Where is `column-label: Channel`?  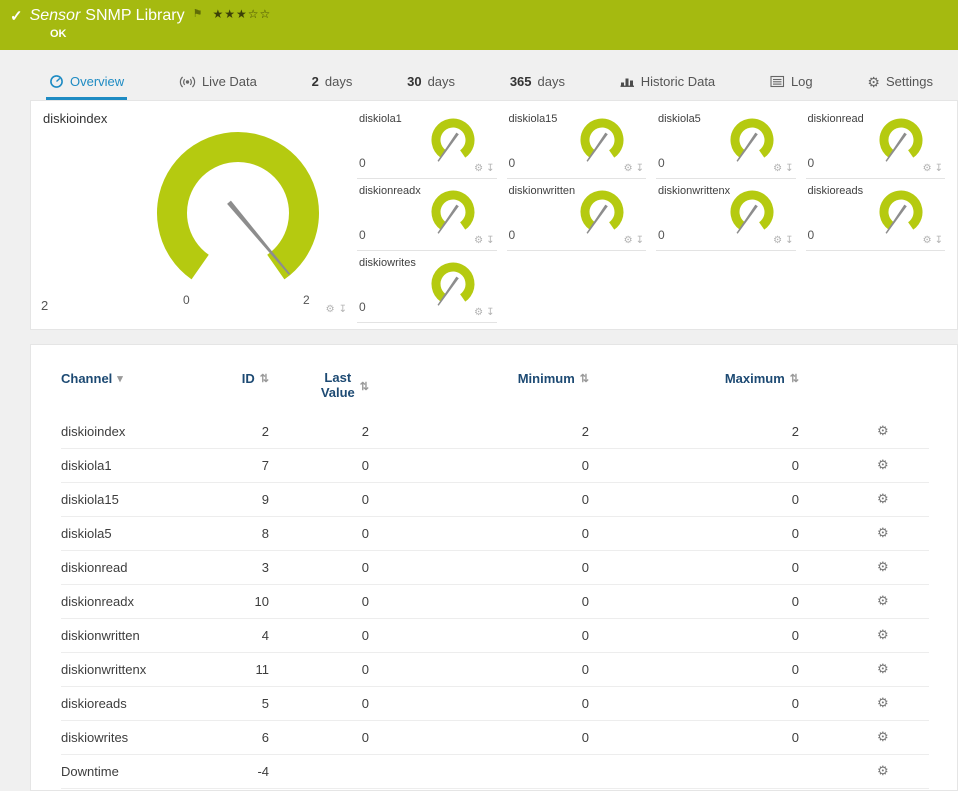 column-label: Channel is located at coordinates (87, 378).